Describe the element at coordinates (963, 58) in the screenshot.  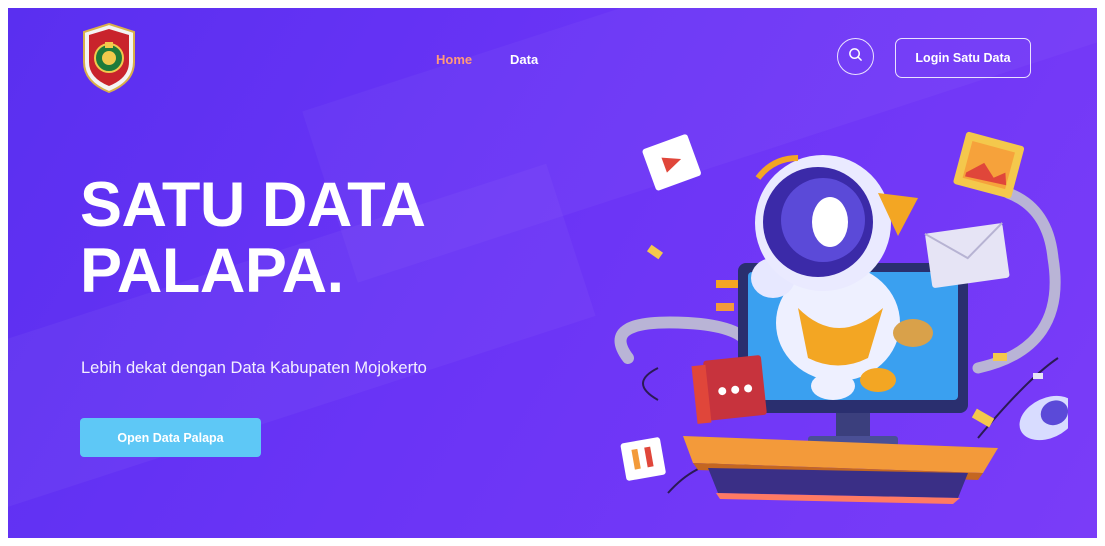
I see `login-button: Login Satu Data` at that location.